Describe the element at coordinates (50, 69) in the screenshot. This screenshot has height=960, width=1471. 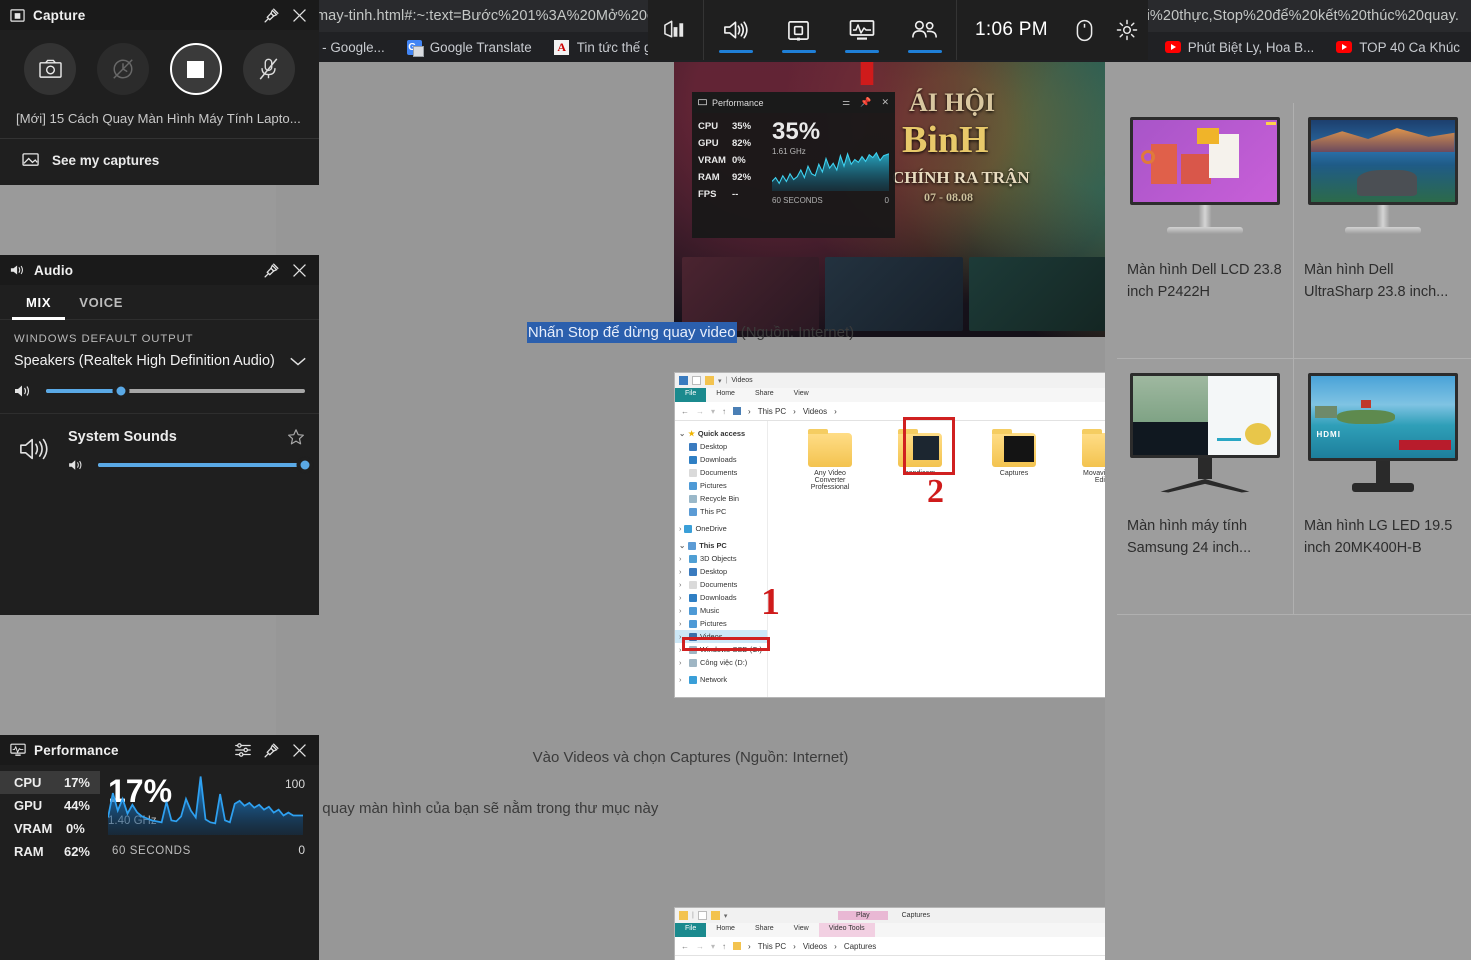
I see `screenshot-button` at that location.